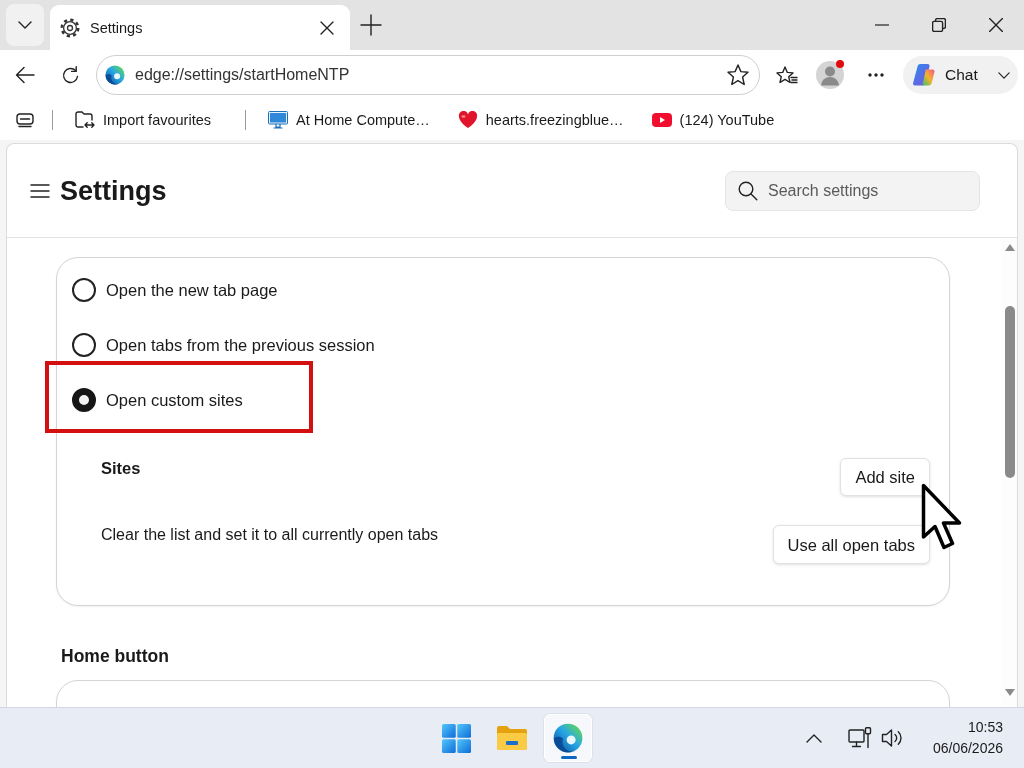 This screenshot has height=768, width=1024. I want to click on tabs-icon, so click(25, 120).